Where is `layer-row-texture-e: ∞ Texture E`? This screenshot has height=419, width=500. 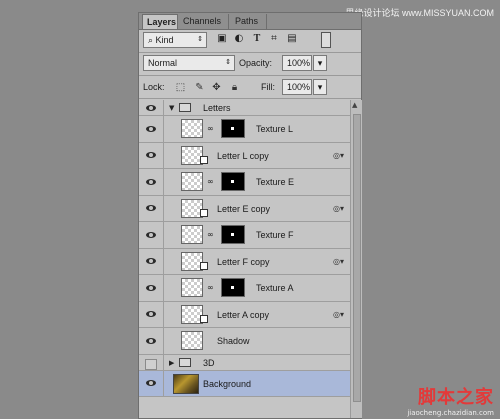
layer-row-texture-e: ∞ Texture E is located at coordinates (244, 182).